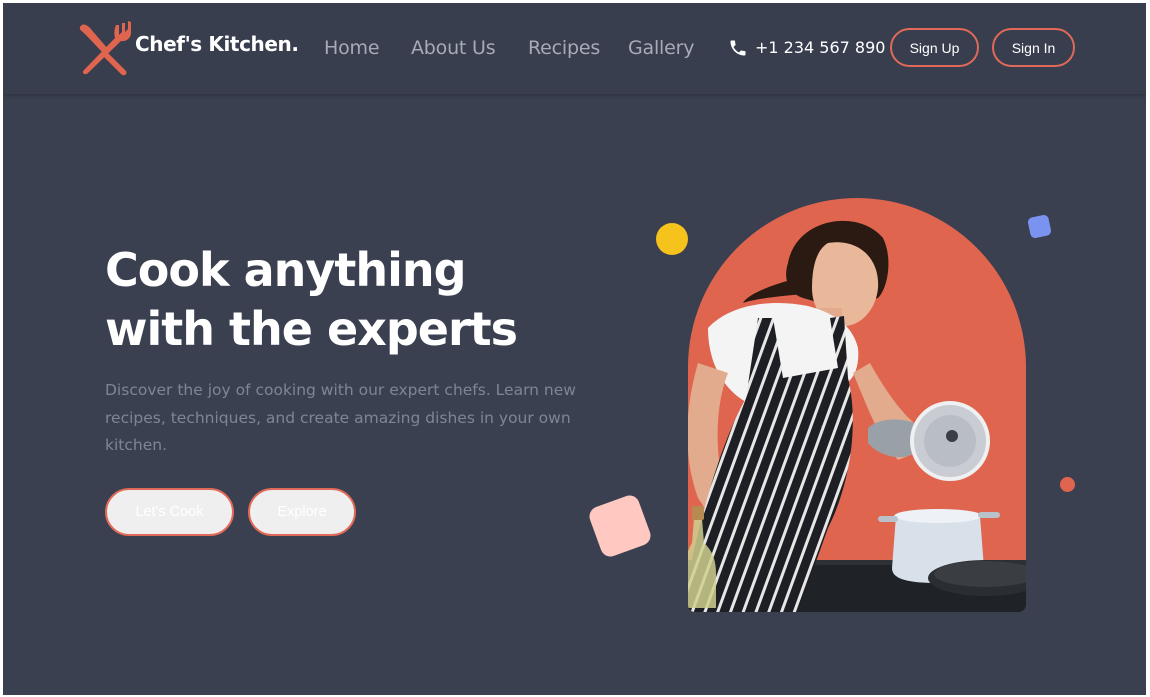 The height and width of the screenshot is (697, 1150). I want to click on hero-headline: Cook anything with the experts, so click(345, 300).